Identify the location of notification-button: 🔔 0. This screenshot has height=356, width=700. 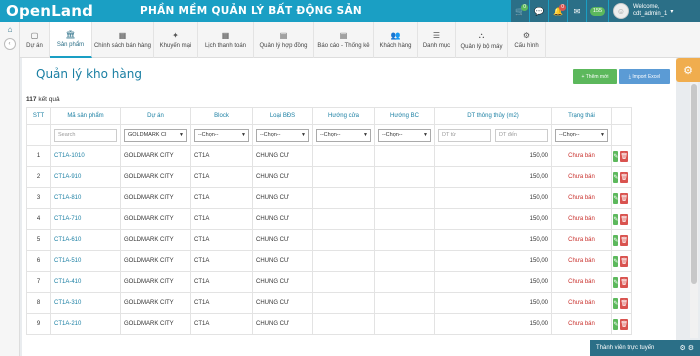
(557, 11).